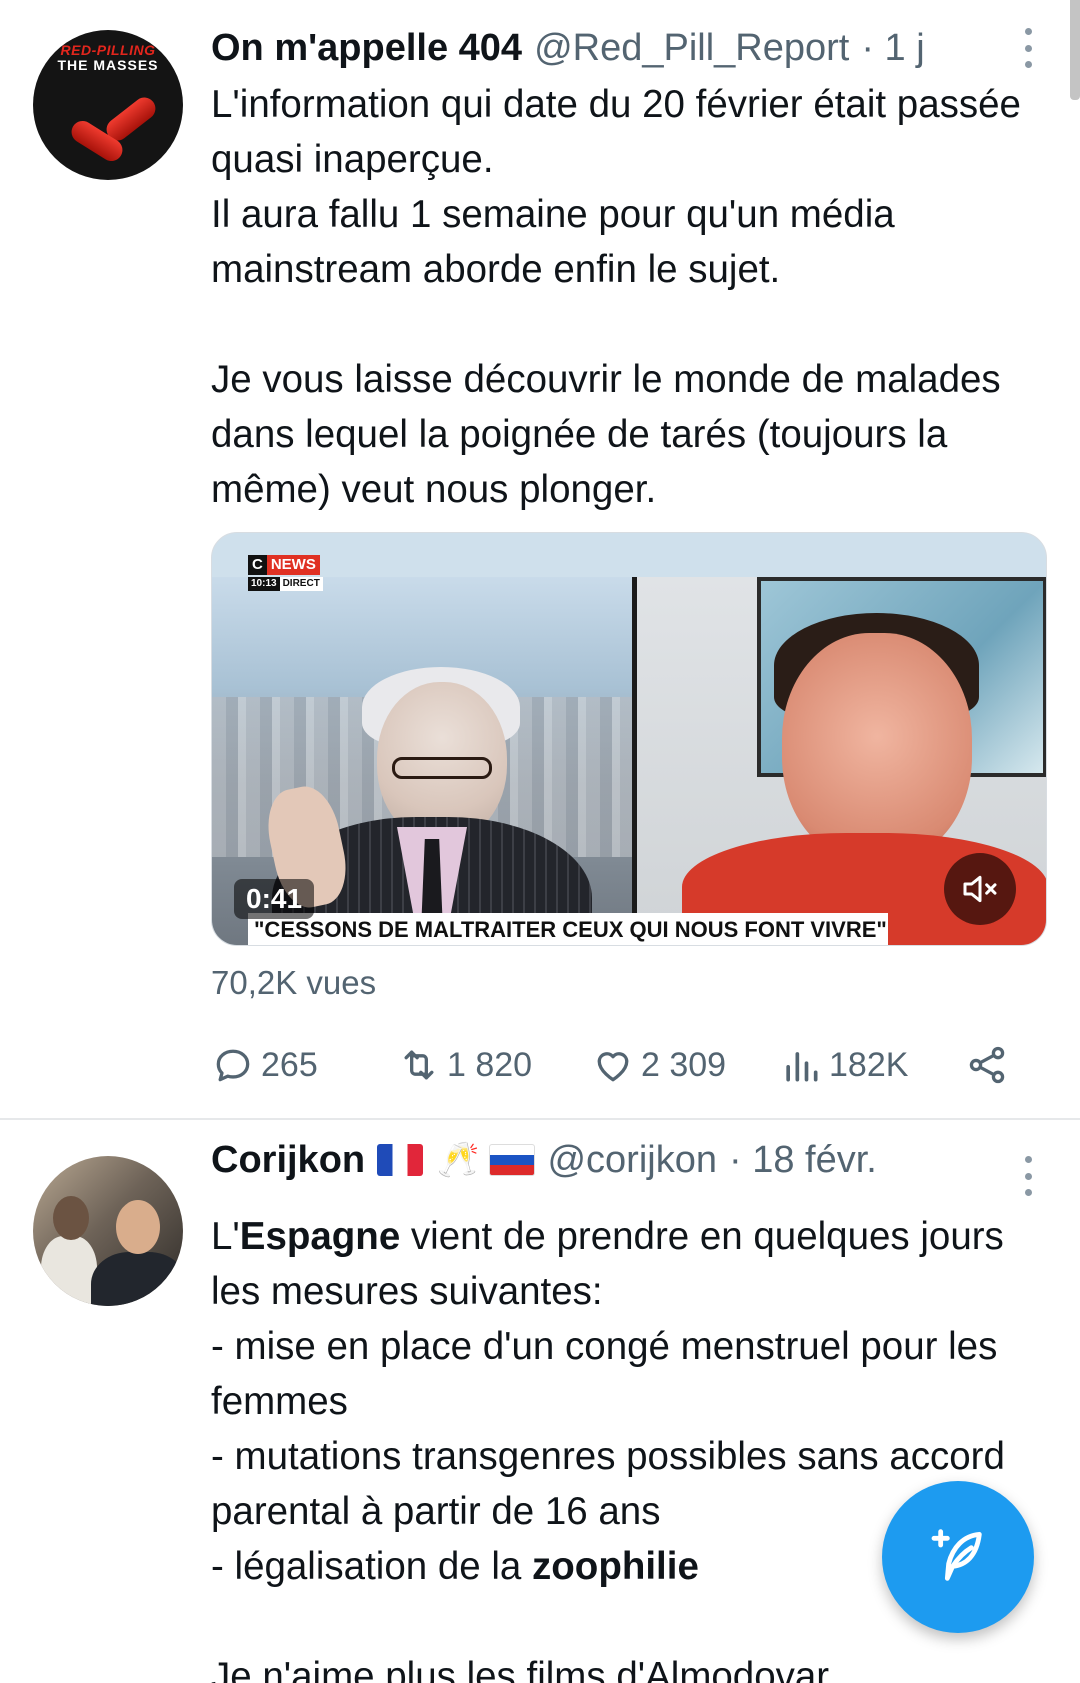 This screenshot has height=1683, width=1080. Describe the element at coordinates (869, 1064) in the screenshot. I see `impression-count: 182K` at that location.